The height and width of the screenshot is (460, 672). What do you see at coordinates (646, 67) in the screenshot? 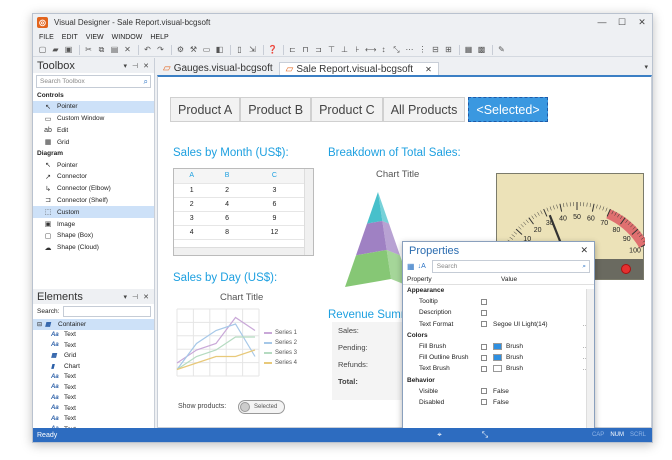
I see `tab-list-icon: ▾` at bounding box center [646, 67].